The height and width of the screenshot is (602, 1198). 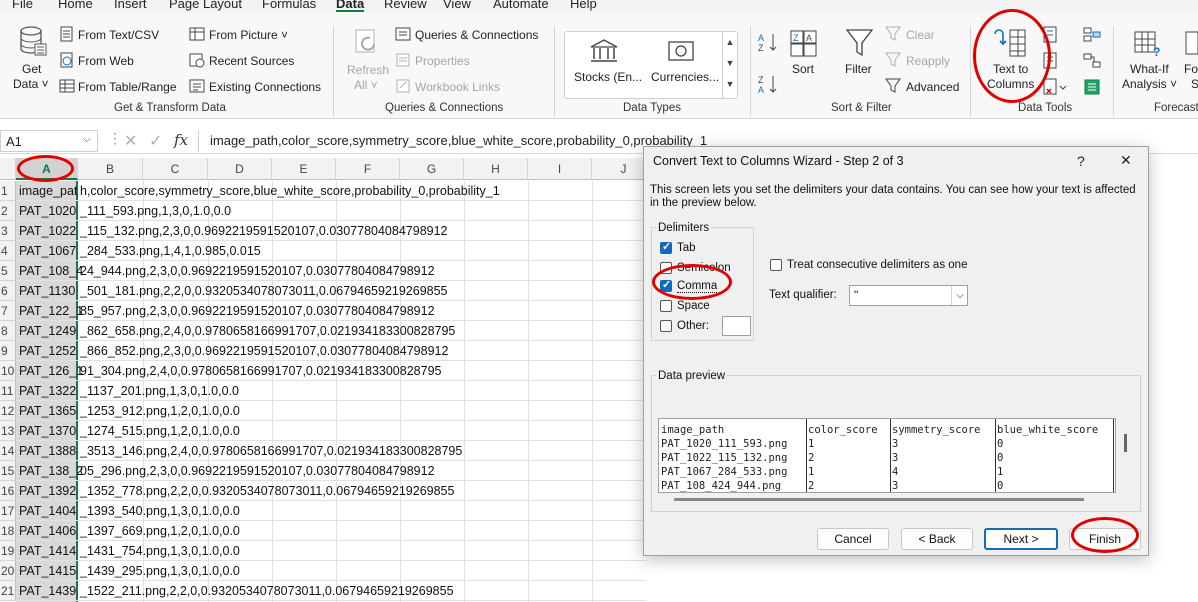 I want to click on cell-a: PAT_1392, so click(x=47, y=491).